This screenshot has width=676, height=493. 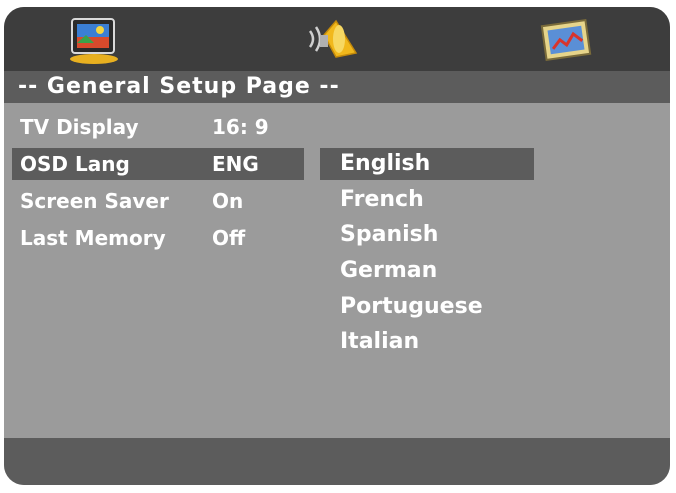 I want to click on menu-item-label: Last Memory, so click(x=93, y=238).